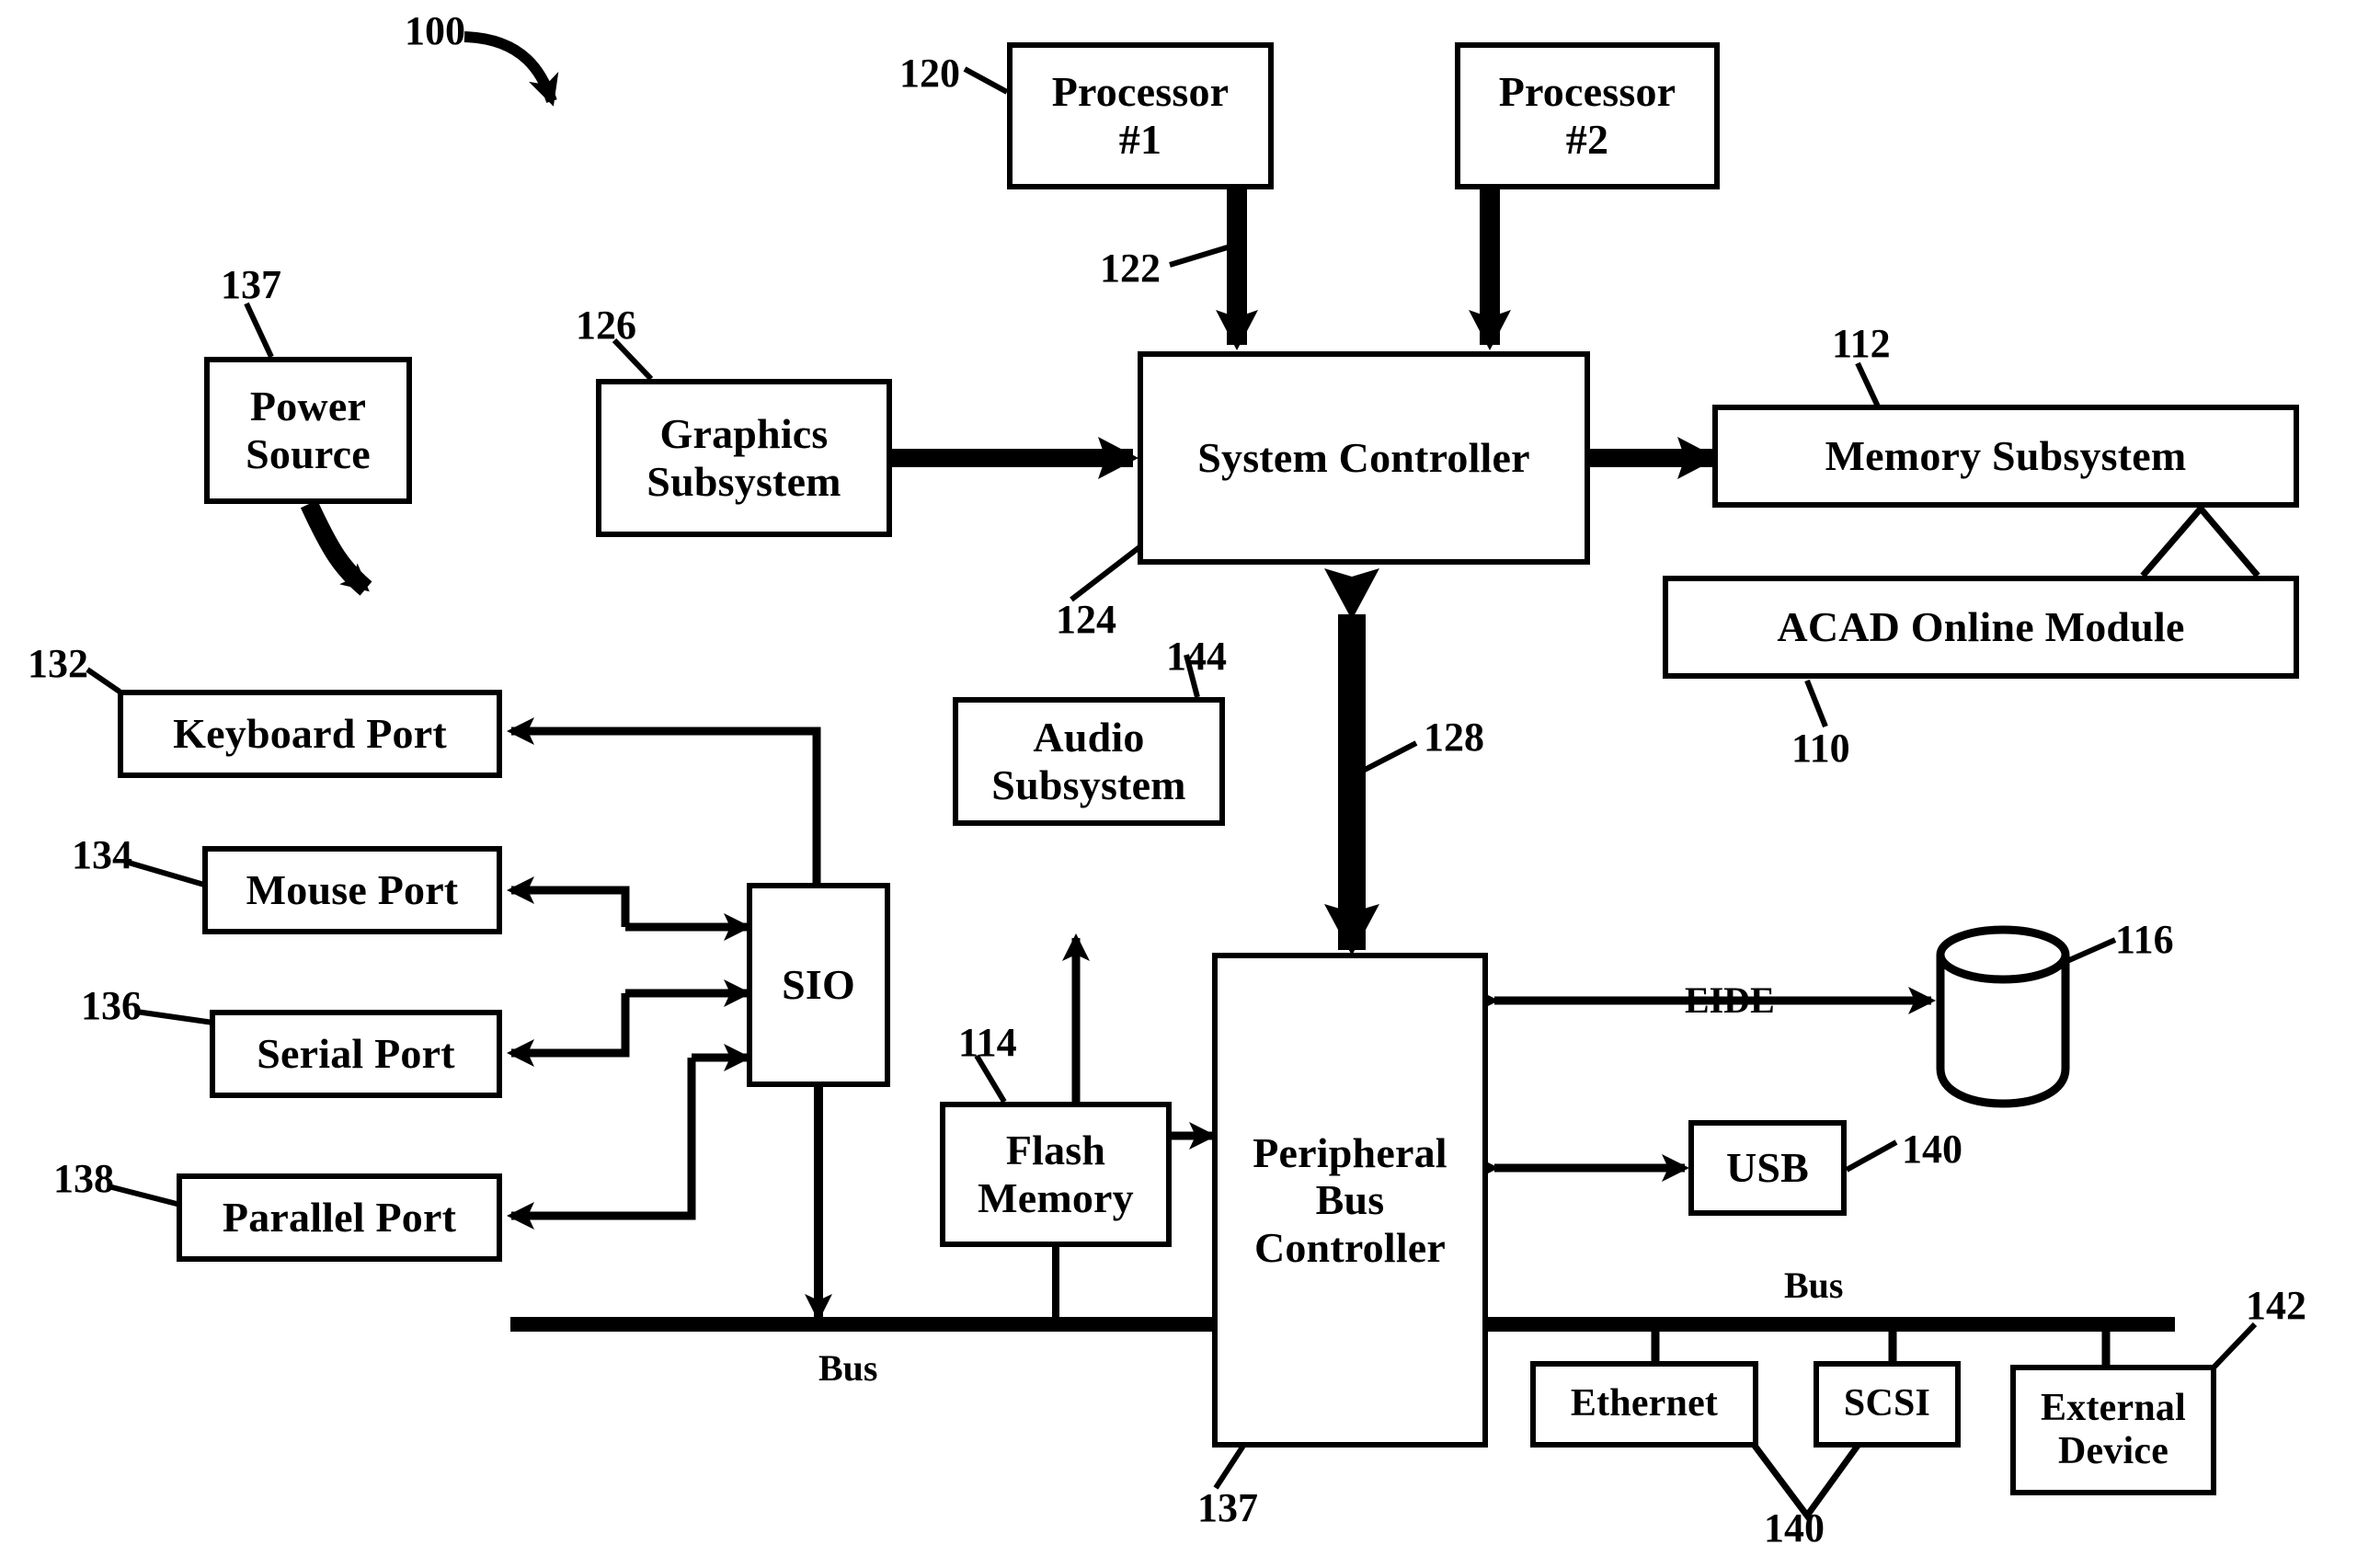 This screenshot has width=2380, height=1545. I want to click on mouse-port-label: Mouse Port, so click(352, 890).